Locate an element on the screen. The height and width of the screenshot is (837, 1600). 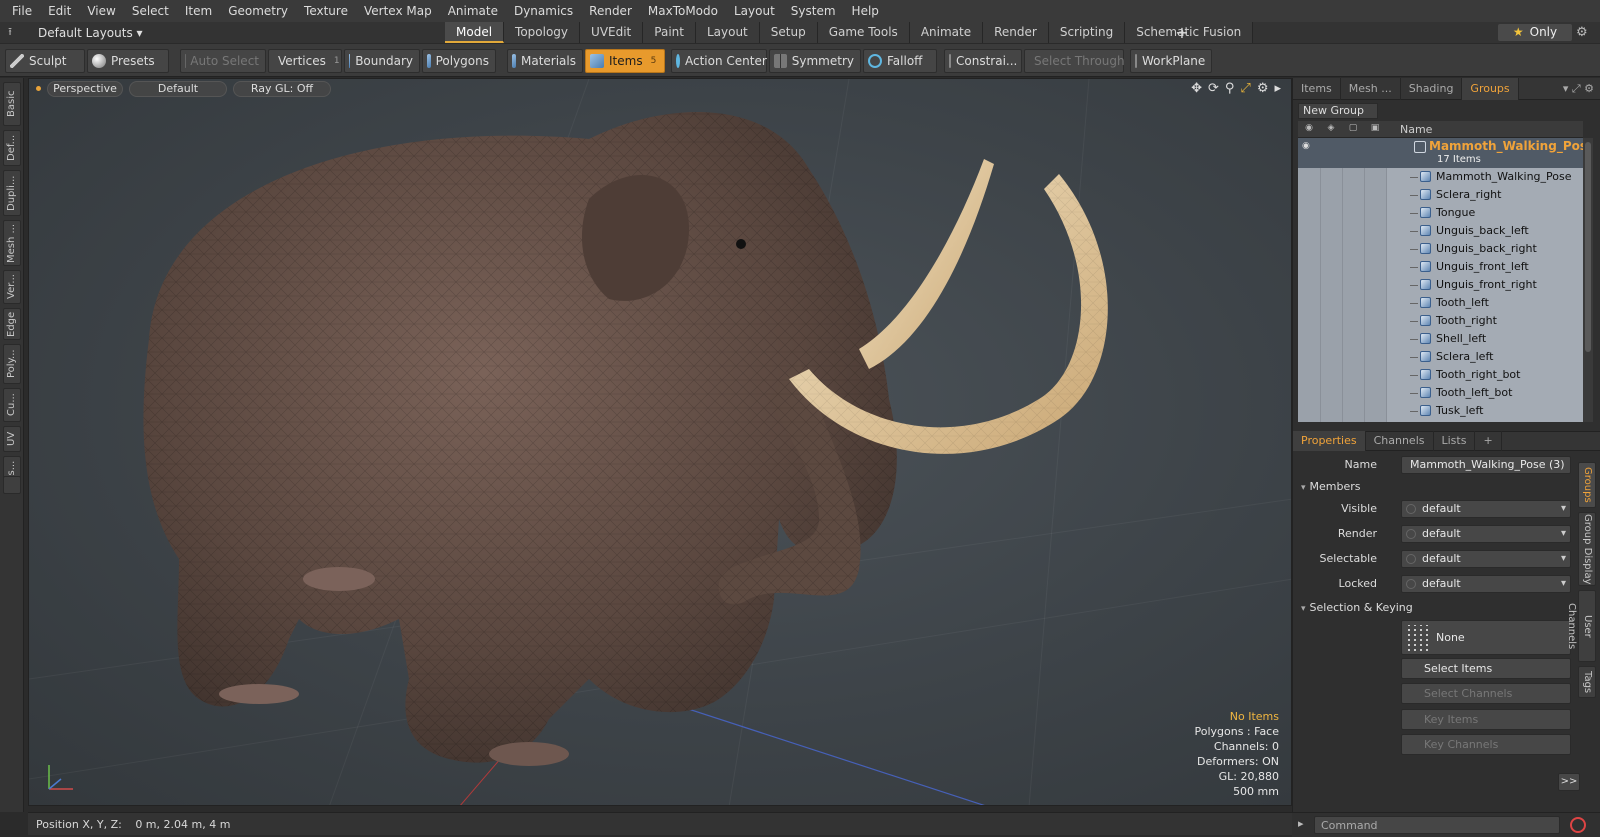
auto-select-button: Auto Select is located at coordinates (223, 61).